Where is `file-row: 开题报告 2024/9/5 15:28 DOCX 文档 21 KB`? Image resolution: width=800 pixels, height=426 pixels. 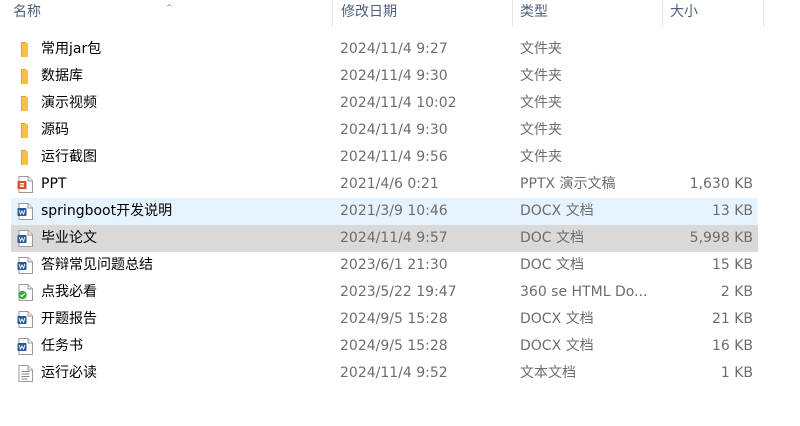 file-row: 开题报告 2024/9/5 15:28 DOCX 文档 21 KB is located at coordinates (400, 319).